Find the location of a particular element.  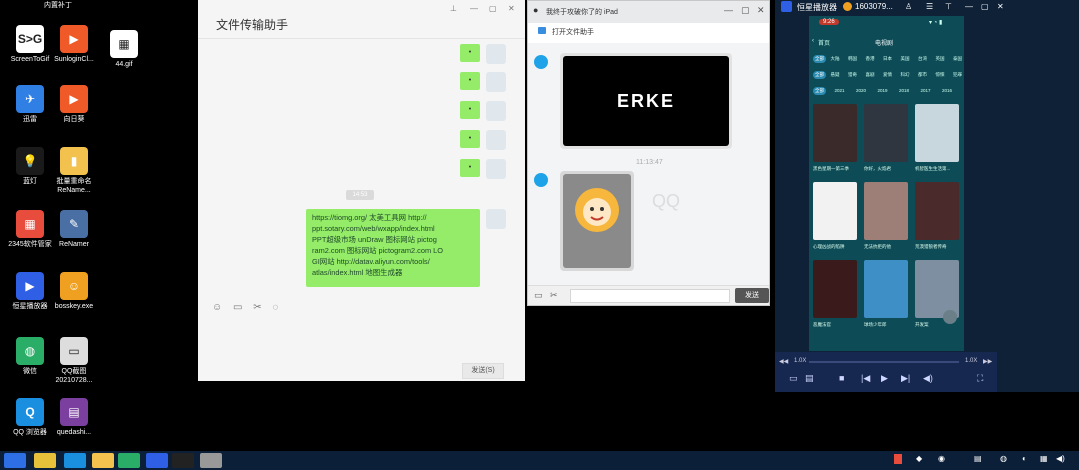

image-message: ERKE is located at coordinates (646, 101).